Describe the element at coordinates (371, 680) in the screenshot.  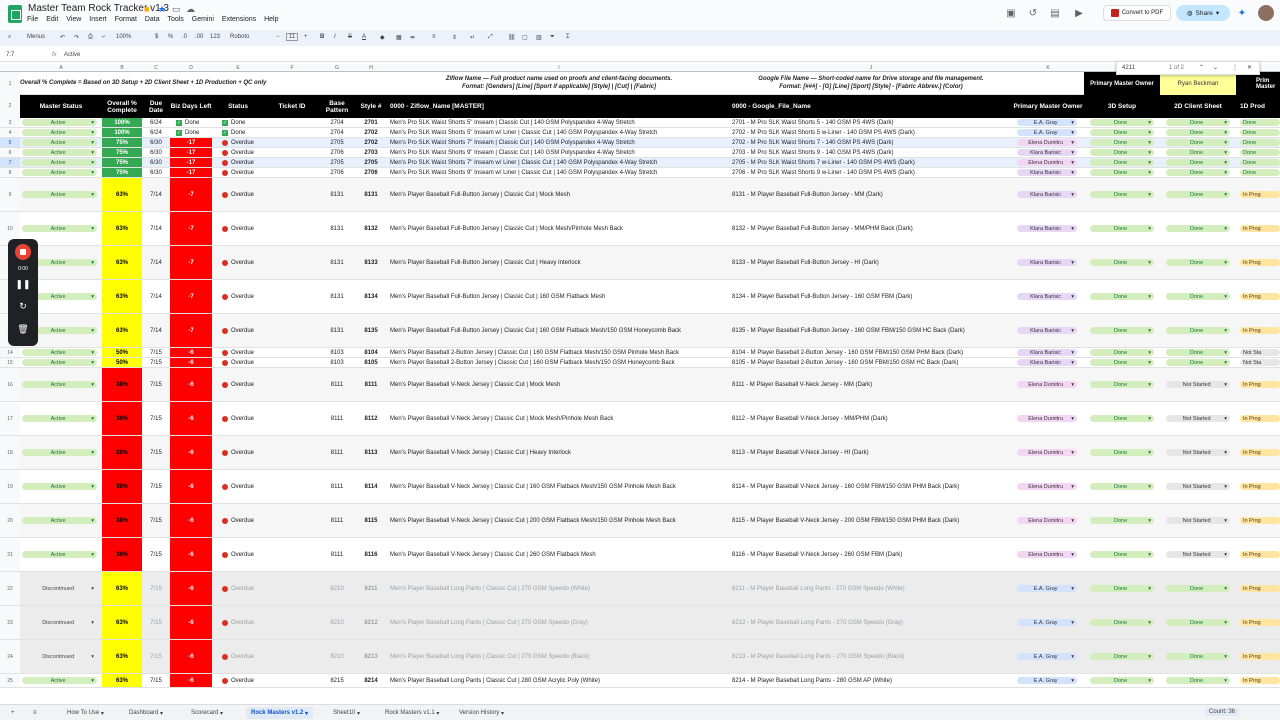
I see `style-number-cell: 8214` at that location.